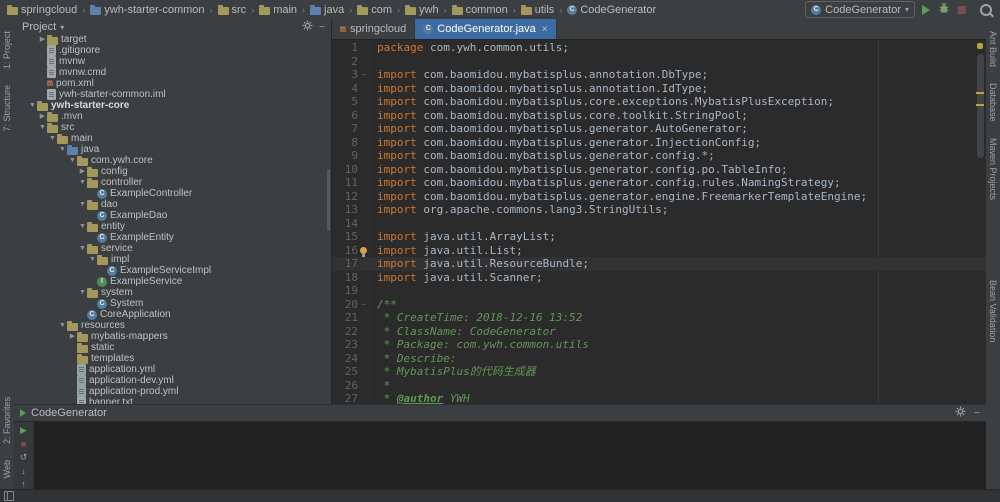 The height and width of the screenshot is (502, 1000). What do you see at coordinates (172, 215) in the screenshot?
I see `tree-item: C ExampleDao` at bounding box center [172, 215].